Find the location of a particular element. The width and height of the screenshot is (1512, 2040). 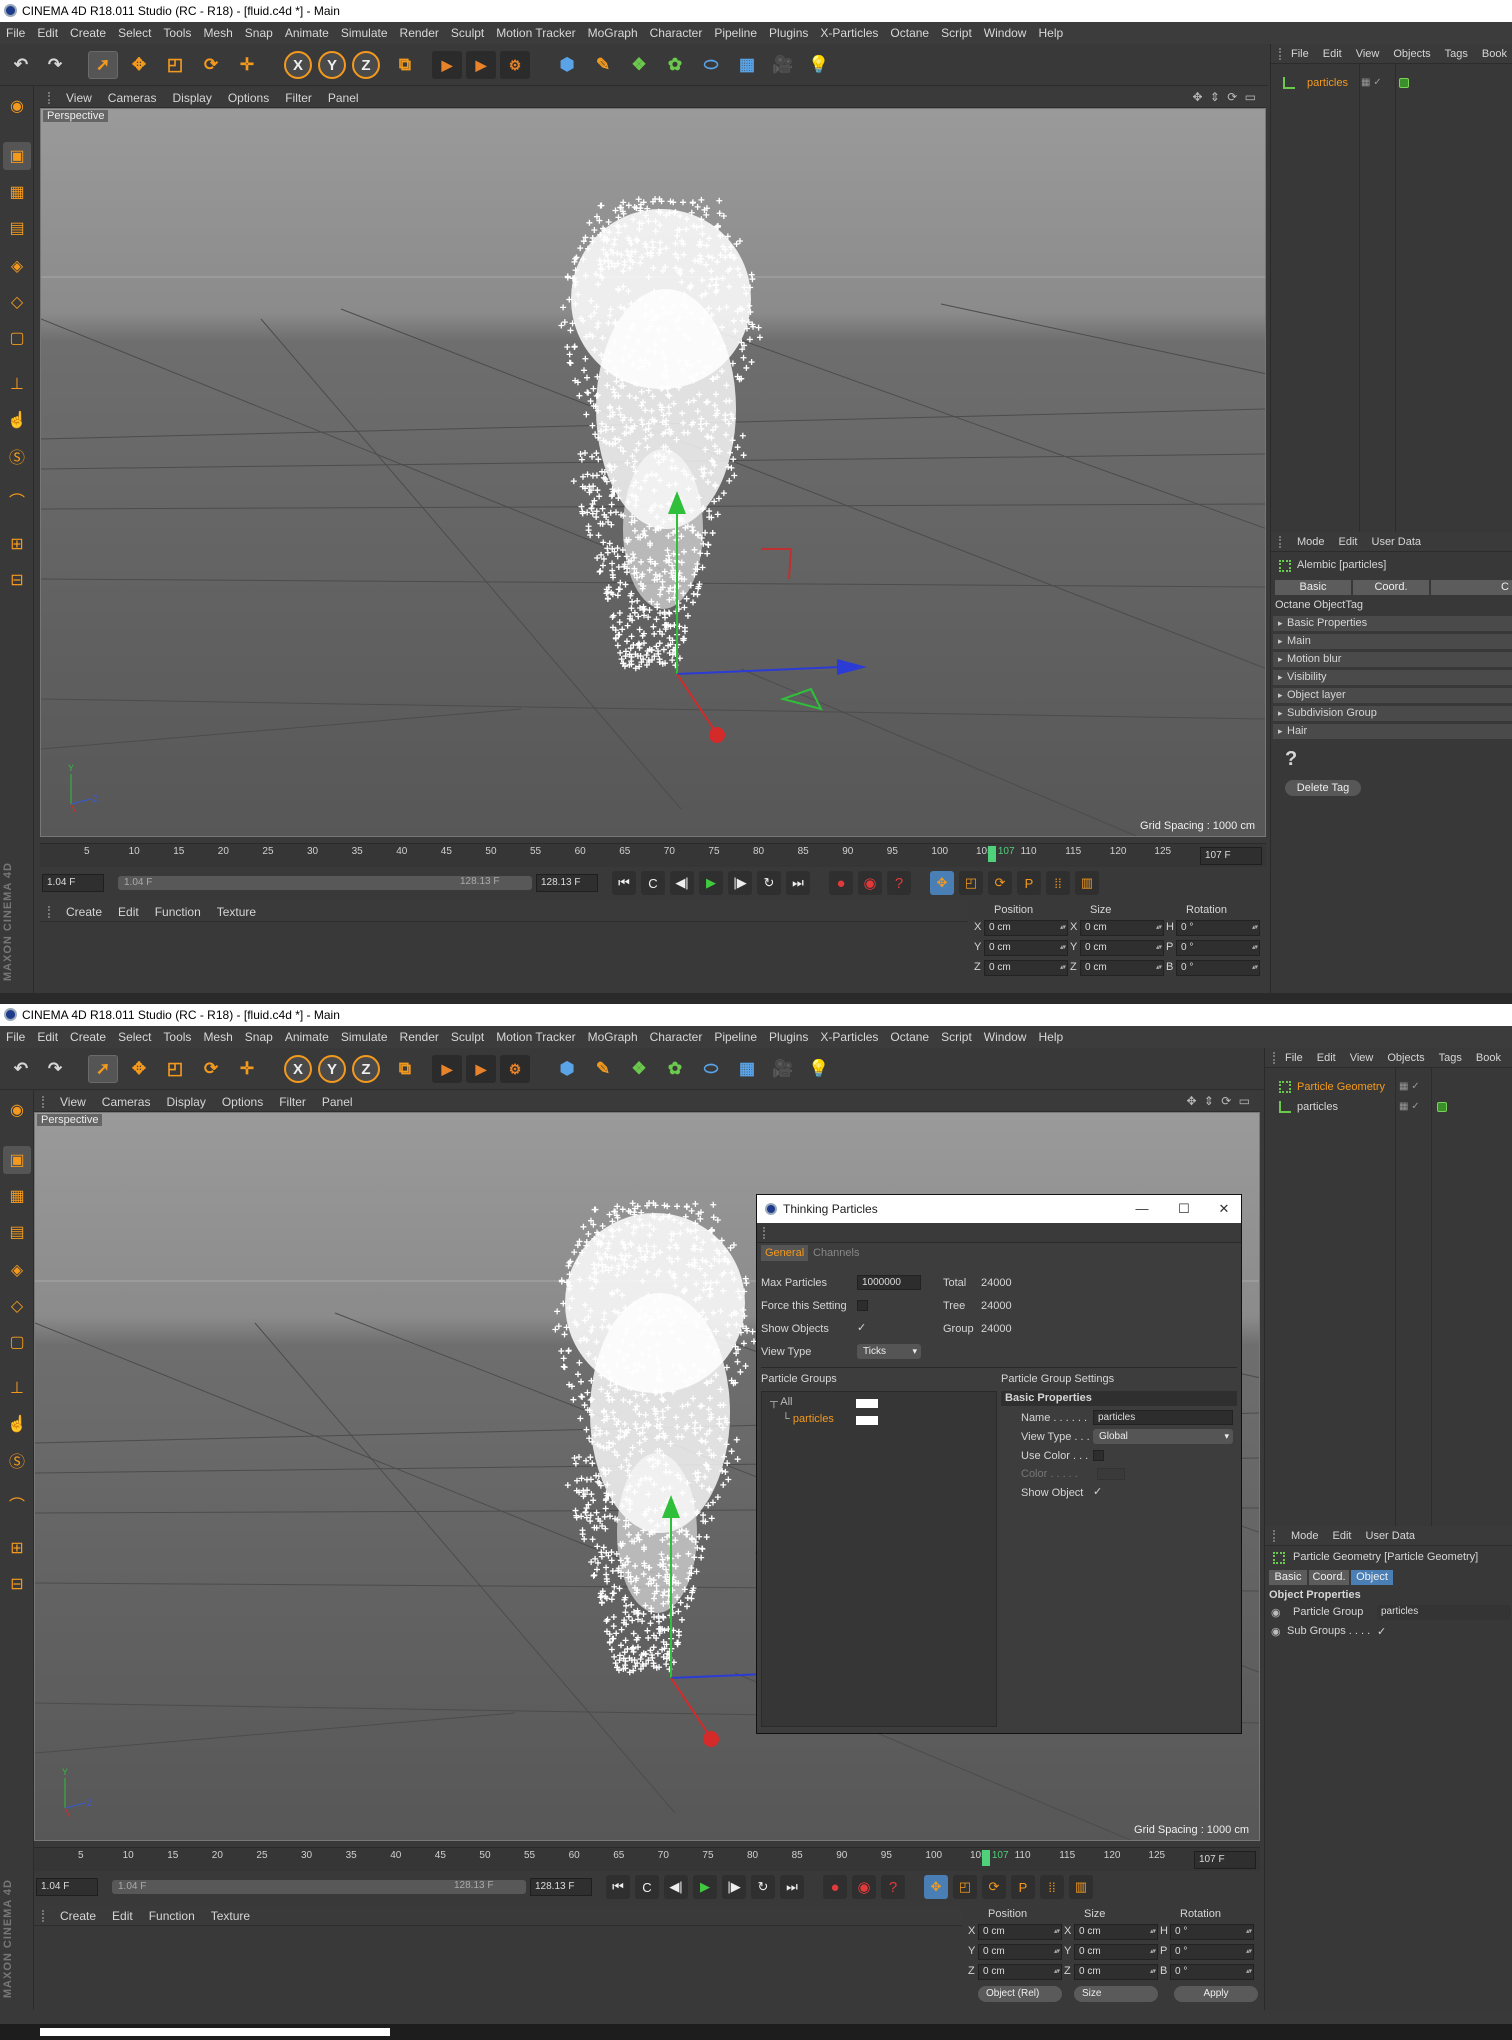

force-setting-checkbox is located at coordinates (862, 1305).